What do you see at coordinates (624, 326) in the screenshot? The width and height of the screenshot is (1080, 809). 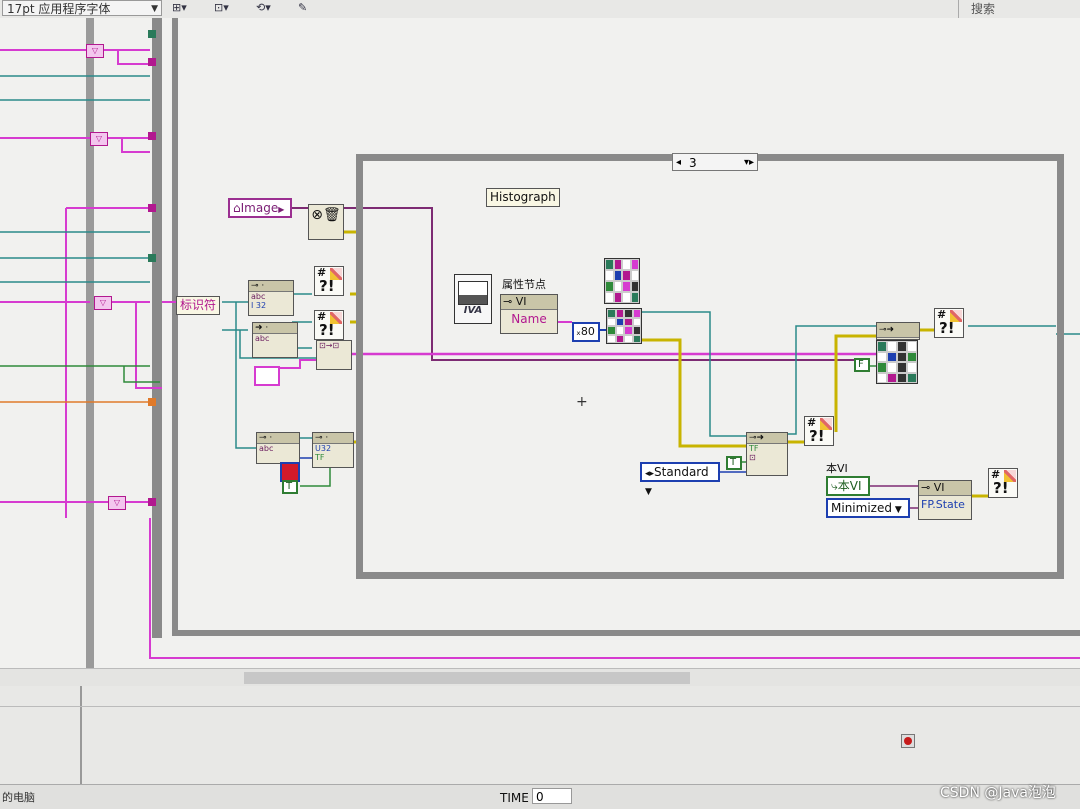 I see `table-function-icon` at bounding box center [624, 326].